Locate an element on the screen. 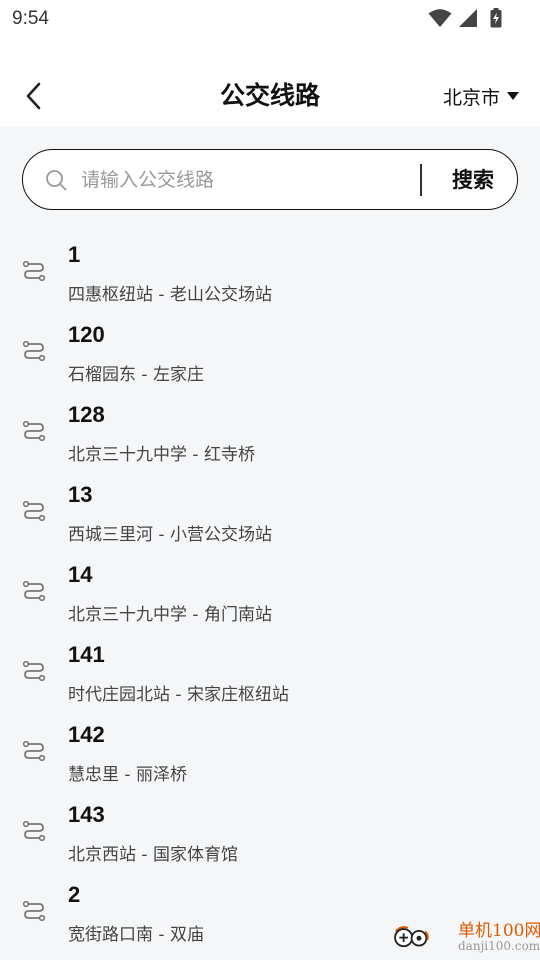 This screenshot has height=960, width=540. city-label: 北京市 is located at coordinates (471, 97).